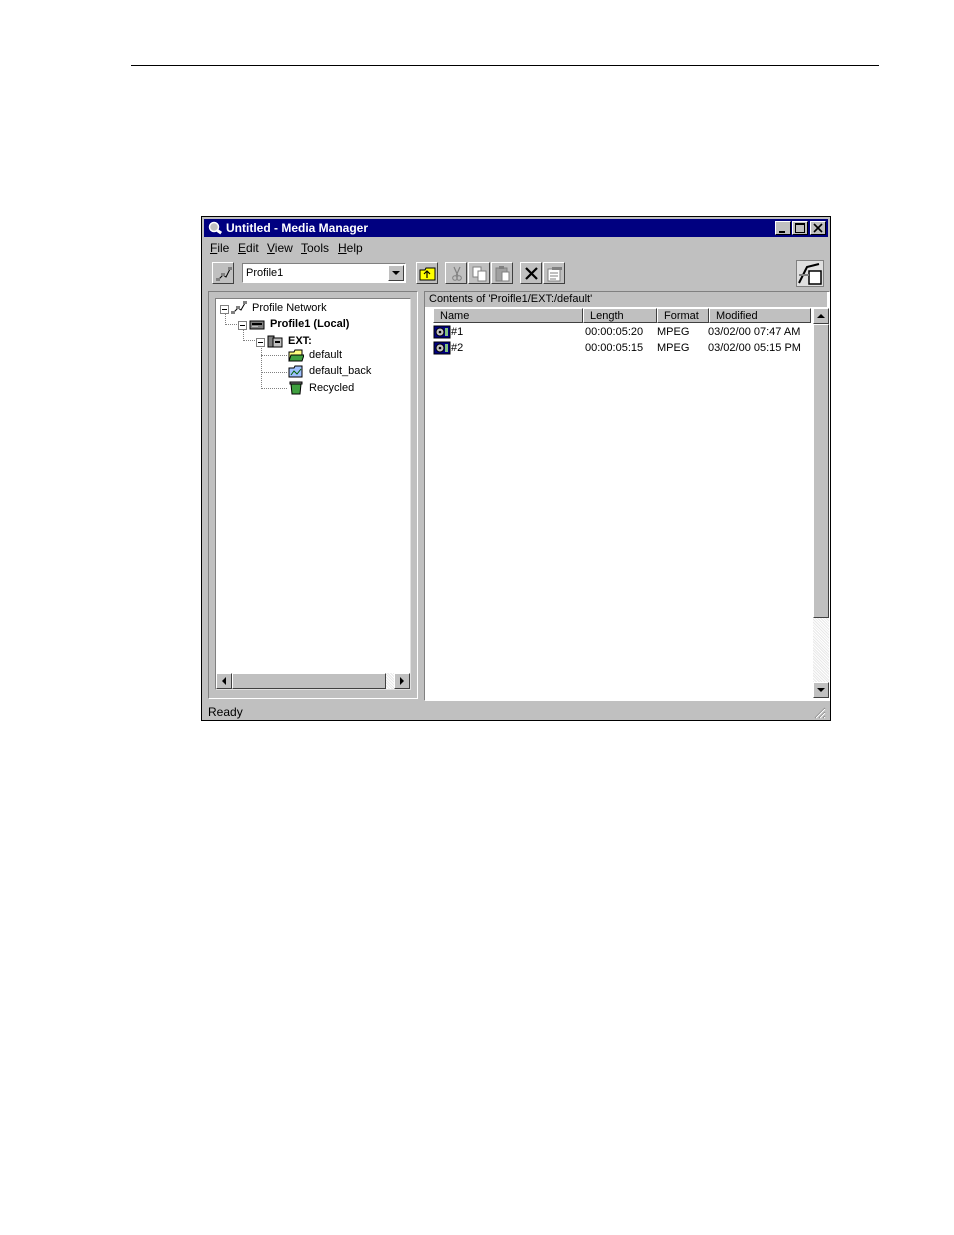 The width and height of the screenshot is (954, 1235). I want to click on copy-button, so click(479, 273).